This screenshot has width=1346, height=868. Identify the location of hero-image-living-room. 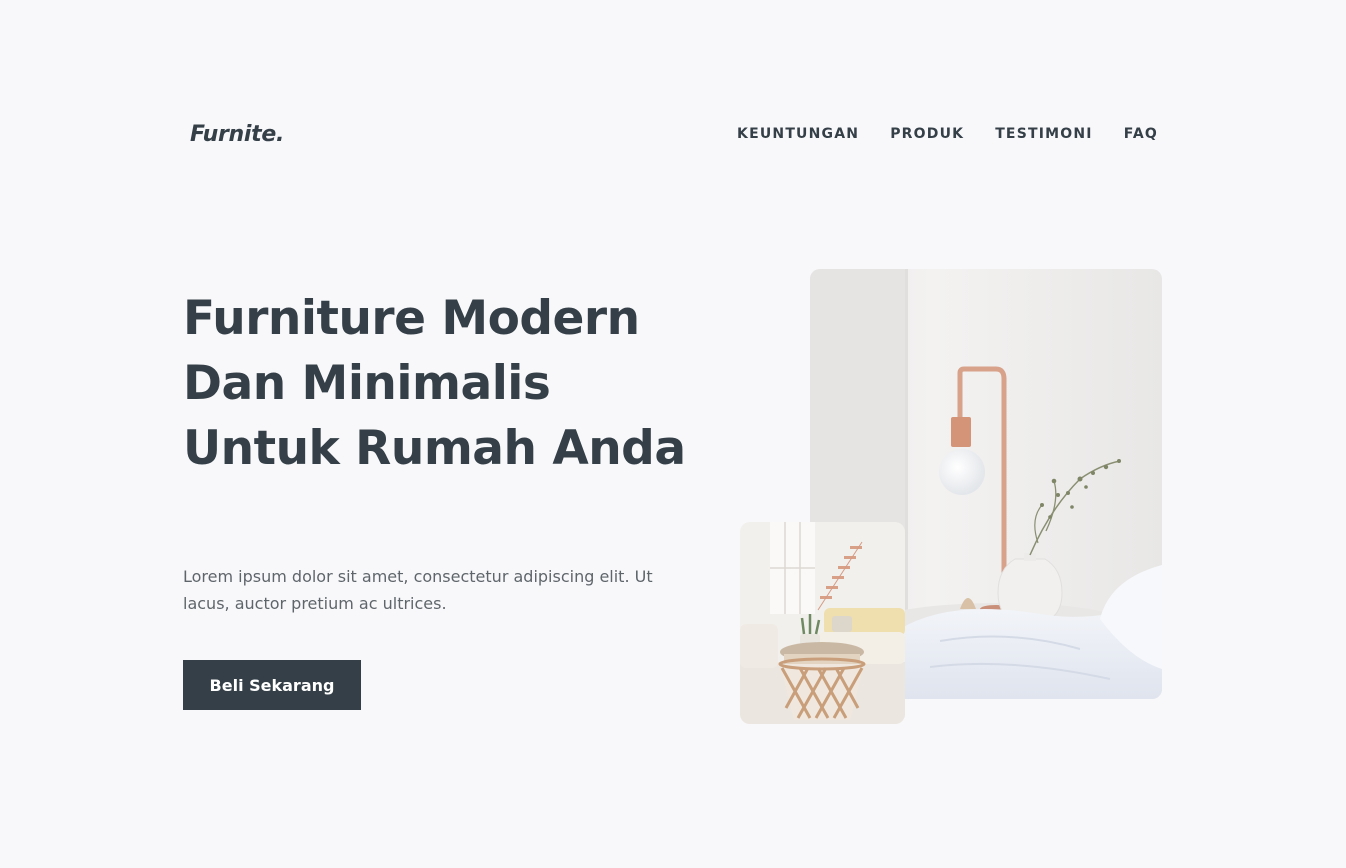
(822, 623).